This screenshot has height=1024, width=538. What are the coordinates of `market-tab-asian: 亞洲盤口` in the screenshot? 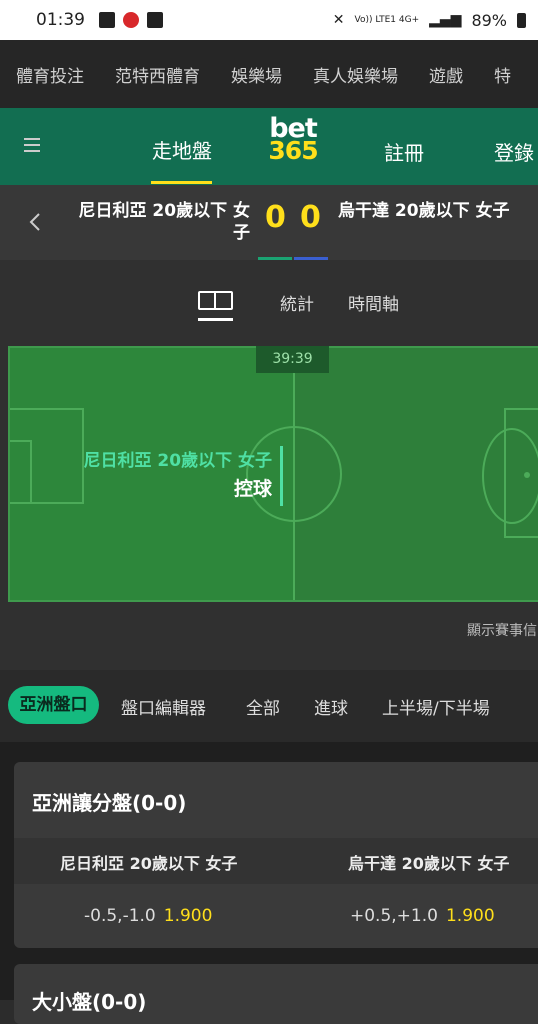 It's located at (53, 705).